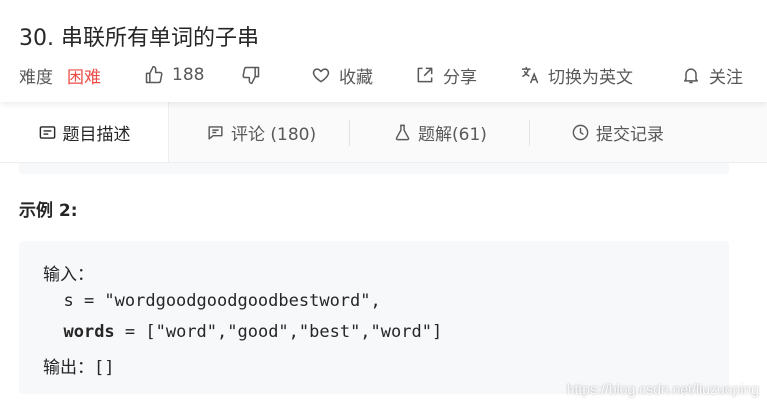  I want to click on dislike-button, so click(255, 75).